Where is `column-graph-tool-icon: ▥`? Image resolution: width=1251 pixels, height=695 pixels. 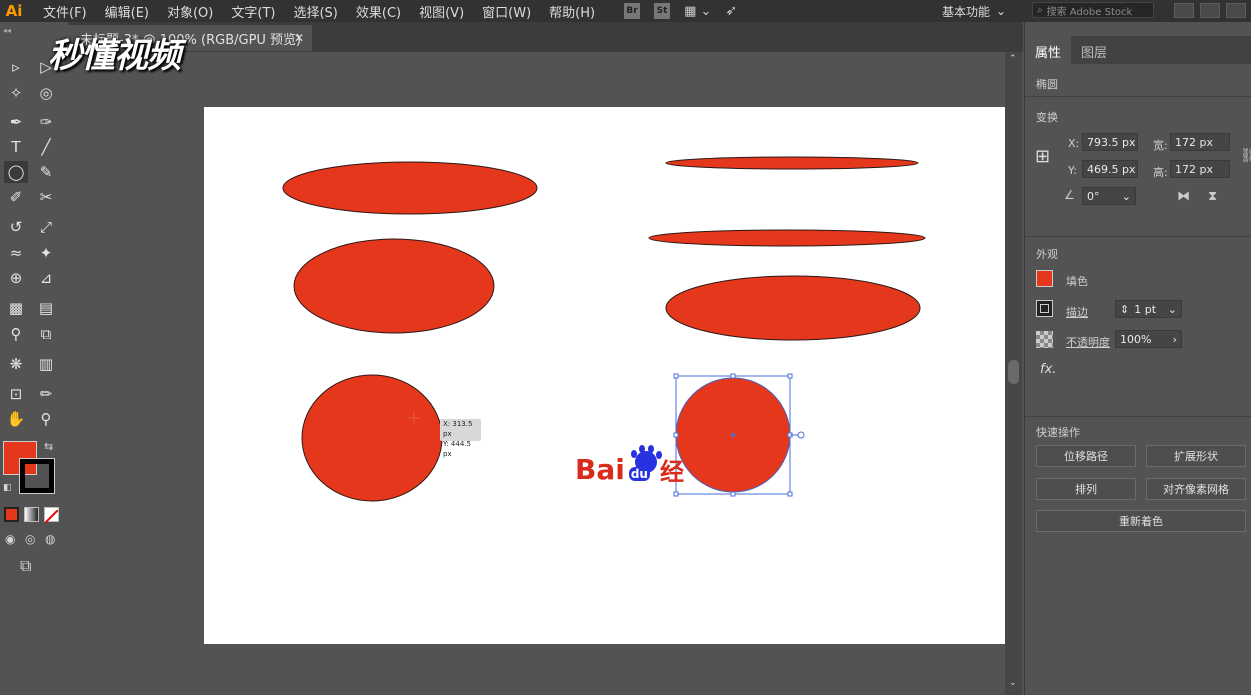
column-graph-tool-icon: ▥ is located at coordinates (46, 364).